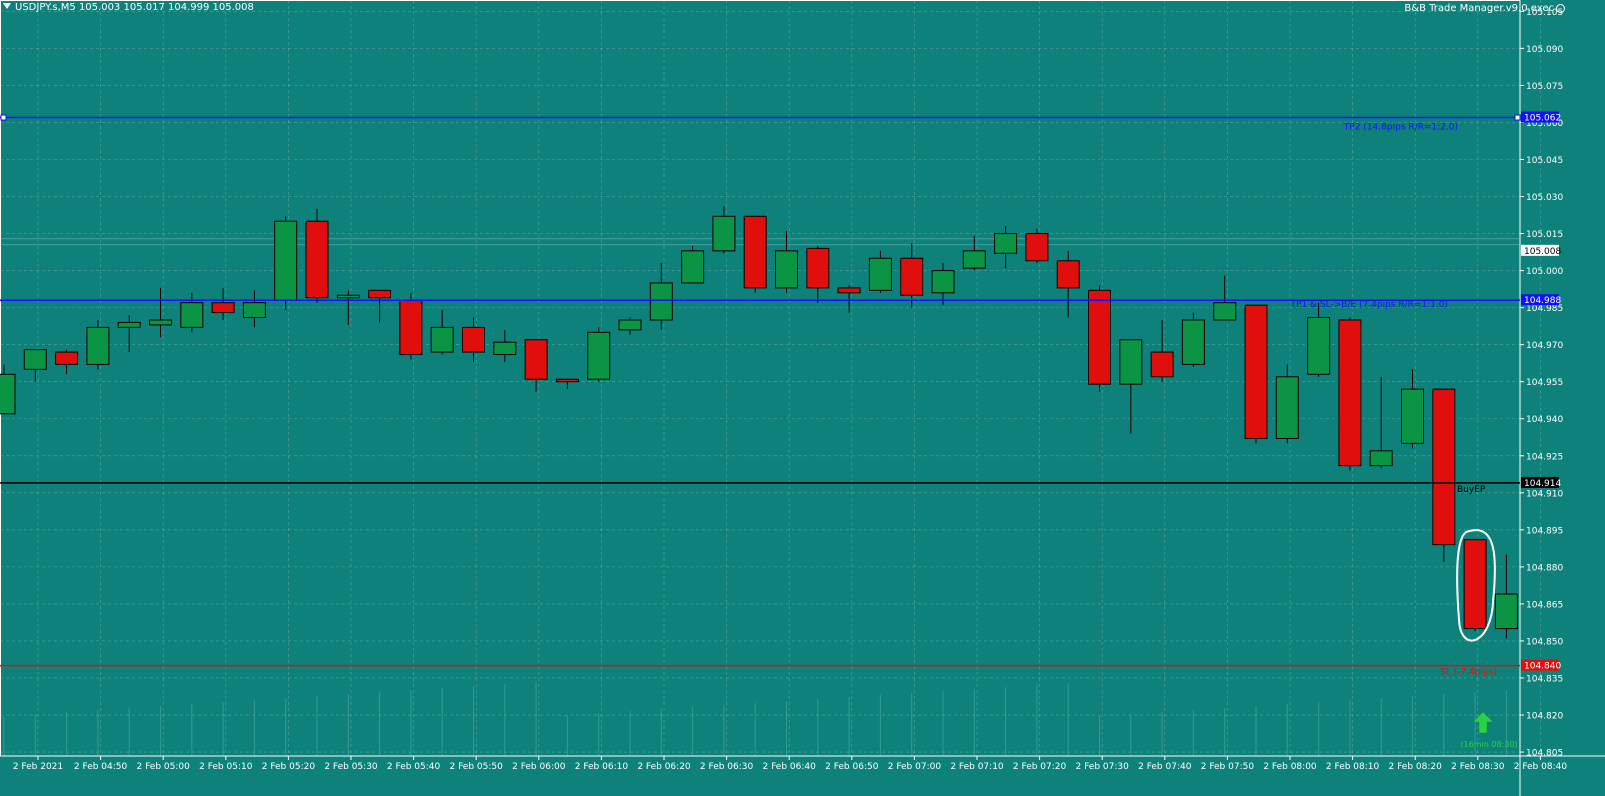 The height and width of the screenshot is (796, 1605). Describe the element at coordinates (790, 767) in the screenshot. I see `x-tick-label: 2 Feb 06:40` at that location.